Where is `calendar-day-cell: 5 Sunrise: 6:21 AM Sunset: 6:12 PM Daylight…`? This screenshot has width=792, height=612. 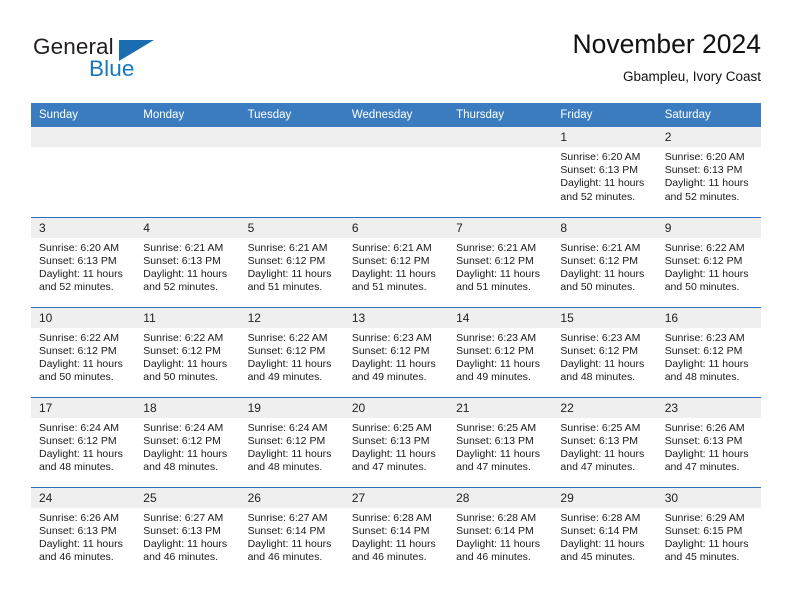 calendar-day-cell: 5 Sunrise: 6:21 AM Sunset: 6:12 PM Daylight… is located at coordinates (291, 261).